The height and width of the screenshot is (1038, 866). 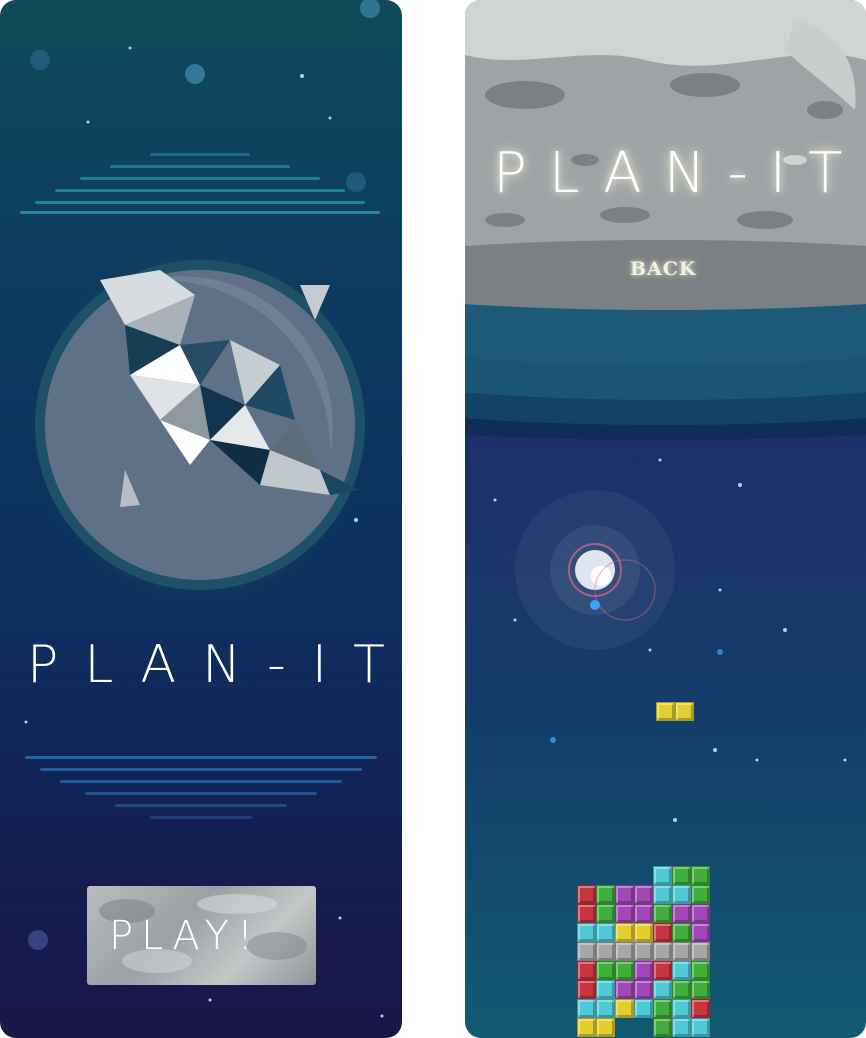 I want to click on block-stack, so click(x=677, y=952).